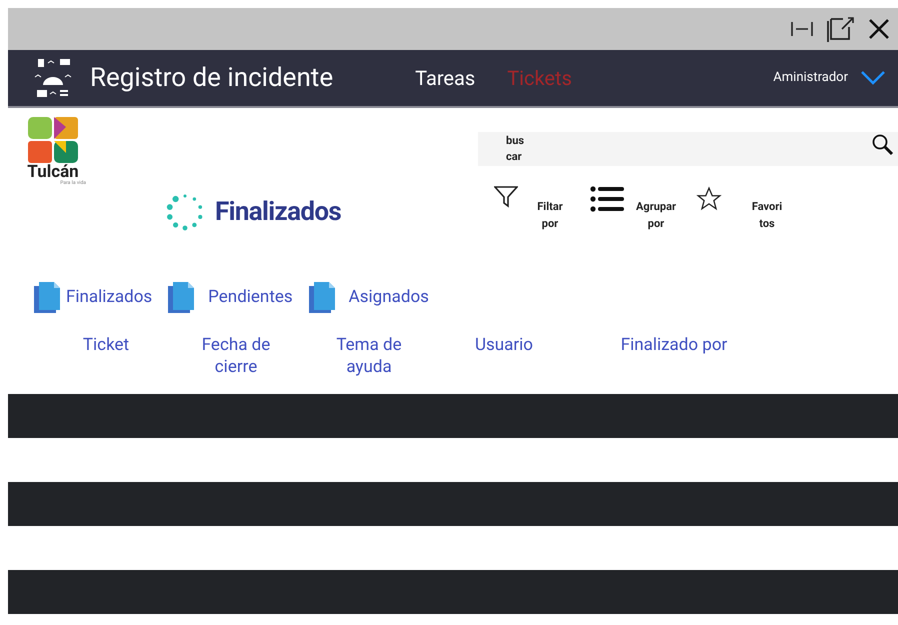  I want to click on nav-tab: Tareas, so click(445, 78).